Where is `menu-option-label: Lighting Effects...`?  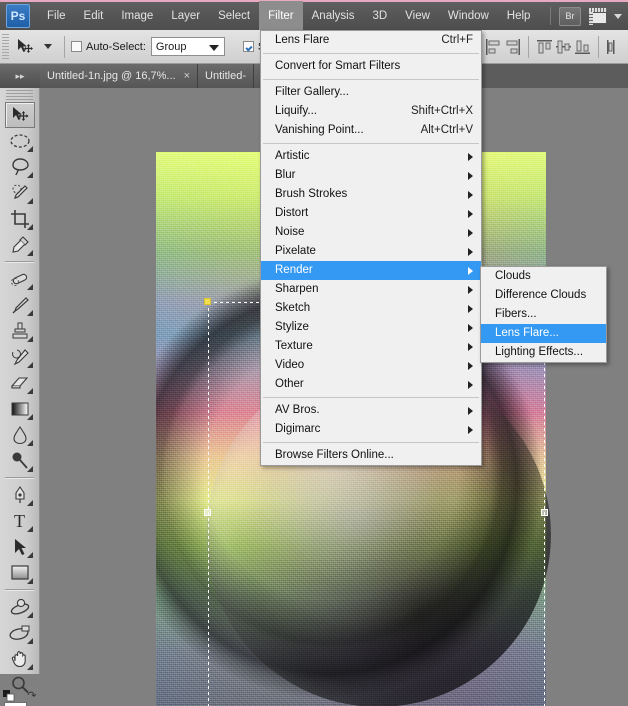
menu-option-label: Lighting Effects... is located at coordinates (539, 352).